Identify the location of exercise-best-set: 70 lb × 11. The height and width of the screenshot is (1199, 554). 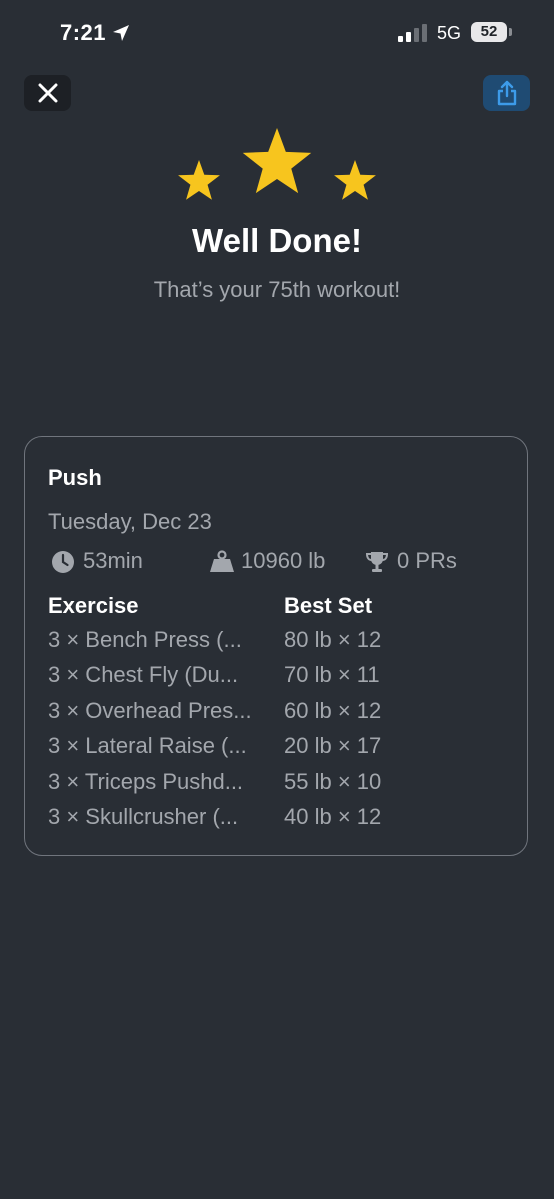
(332, 675).